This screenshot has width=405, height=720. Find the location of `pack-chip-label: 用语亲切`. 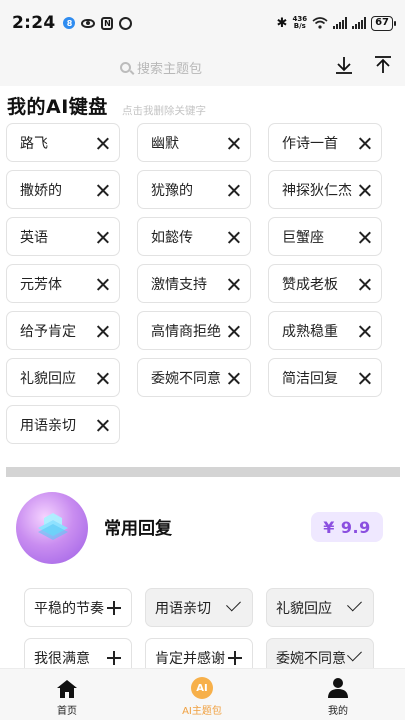

pack-chip-label: 用语亲切 is located at coordinates (183, 608).